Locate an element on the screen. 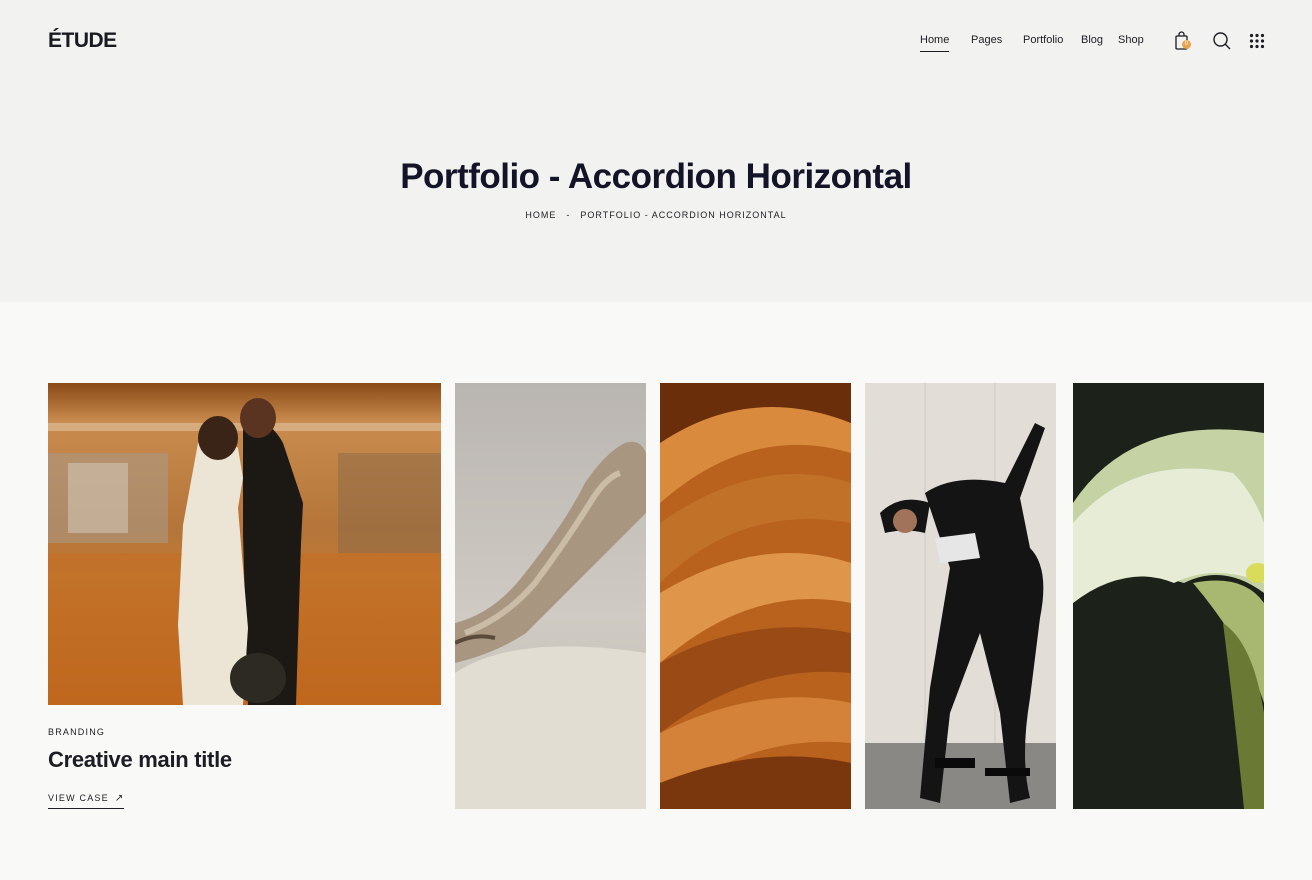  search-icon is located at coordinates (1222, 41).